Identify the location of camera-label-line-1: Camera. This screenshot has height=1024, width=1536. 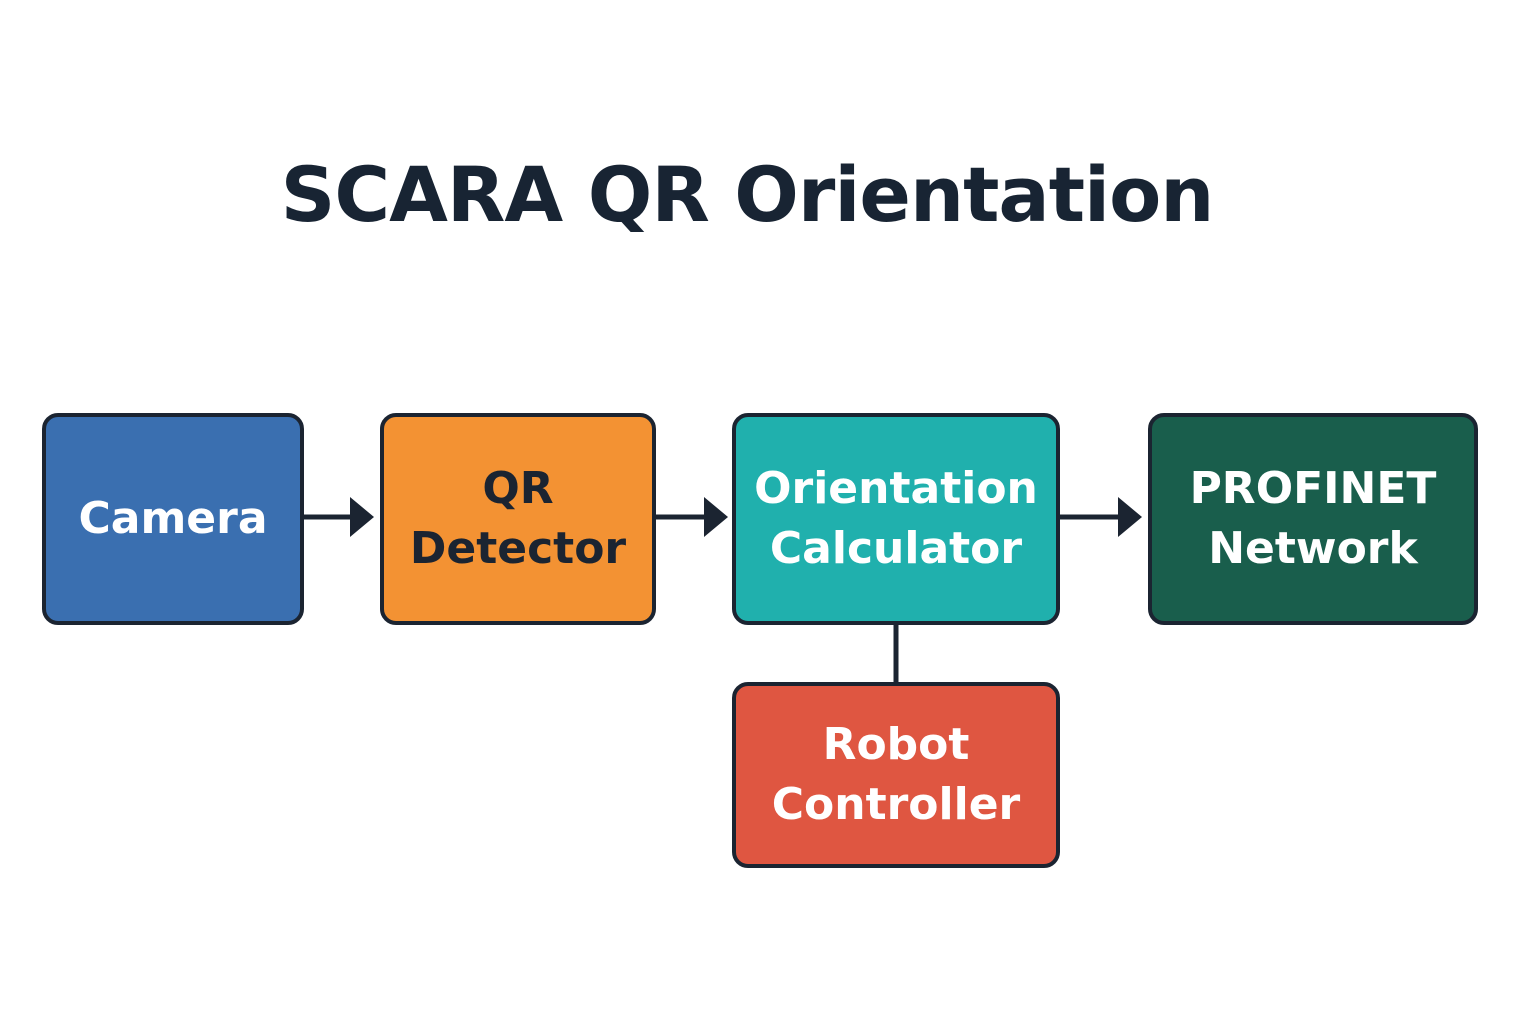
(173, 518).